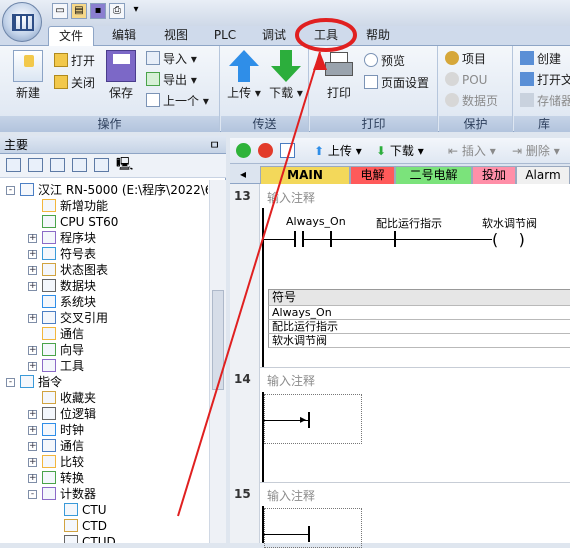 The image size is (570, 548). I want to click on editor-upload-button: ⬆ 上传 ▾, so click(338, 151).